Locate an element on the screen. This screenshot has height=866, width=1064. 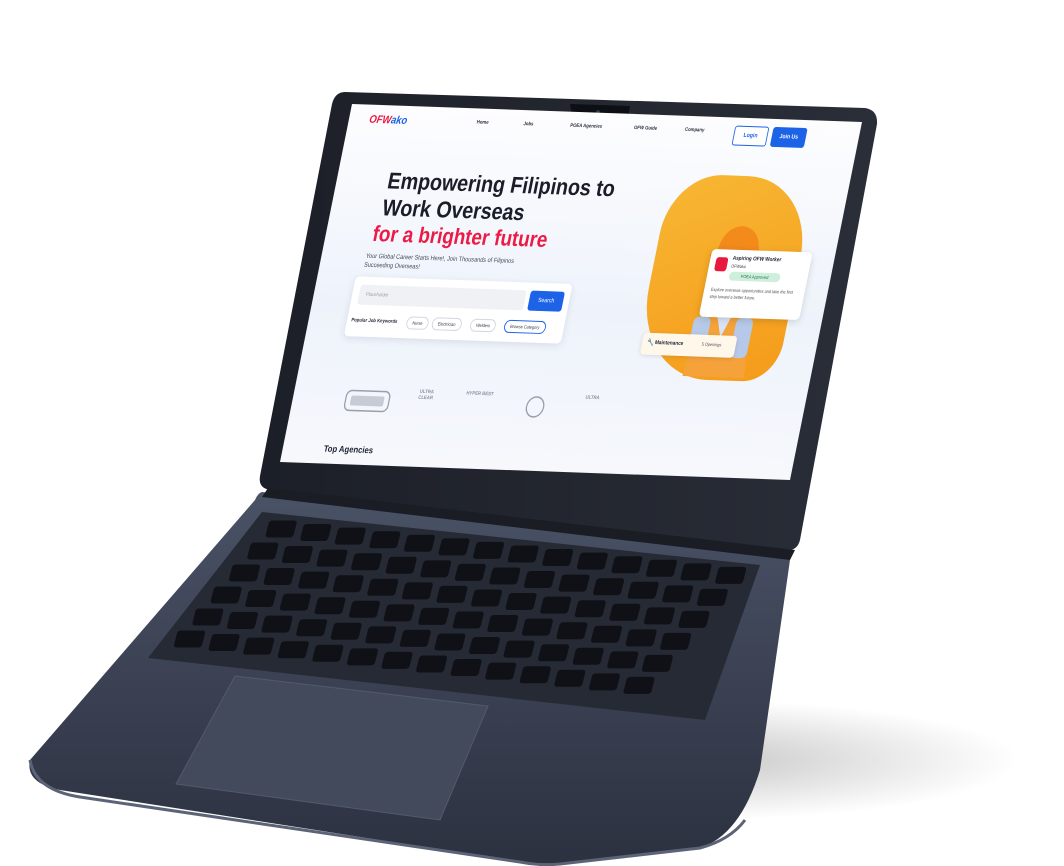
keywords-label: Popular Job Keywords is located at coordinates (374, 321).